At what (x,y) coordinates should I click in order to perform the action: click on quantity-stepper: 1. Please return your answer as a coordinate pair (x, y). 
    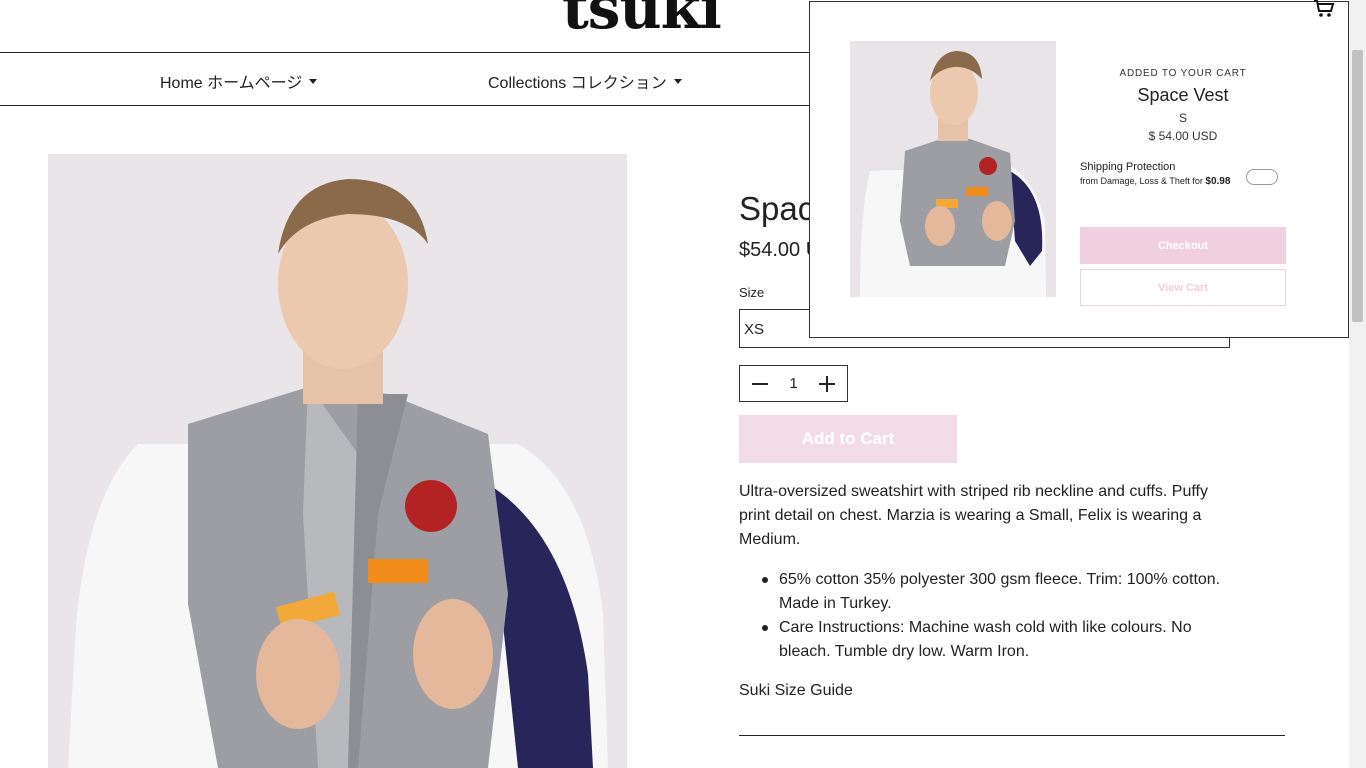
    Looking at the image, I should click on (793, 383).